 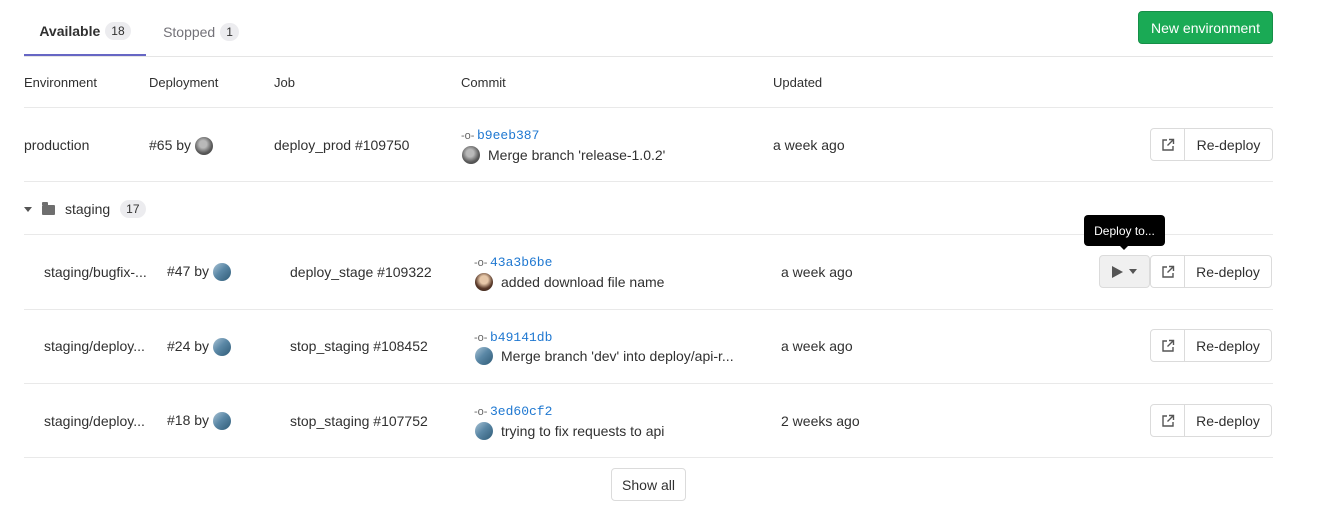 What do you see at coordinates (521, 262) in the screenshot?
I see `commit-sha-link: 43a3b6be` at bounding box center [521, 262].